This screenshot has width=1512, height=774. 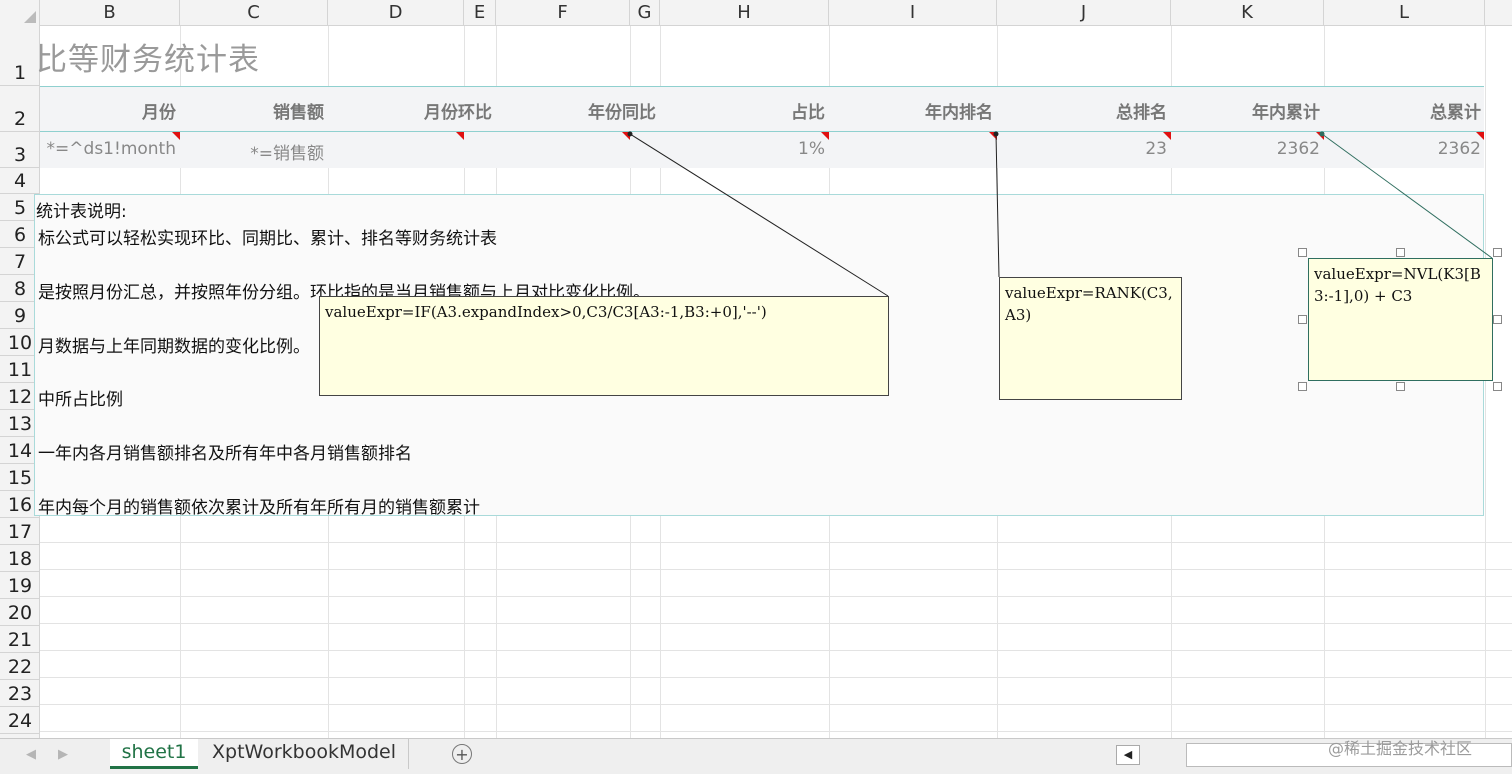 I want to click on cell-b3: *=^ds1!month, so click(x=108, y=149).